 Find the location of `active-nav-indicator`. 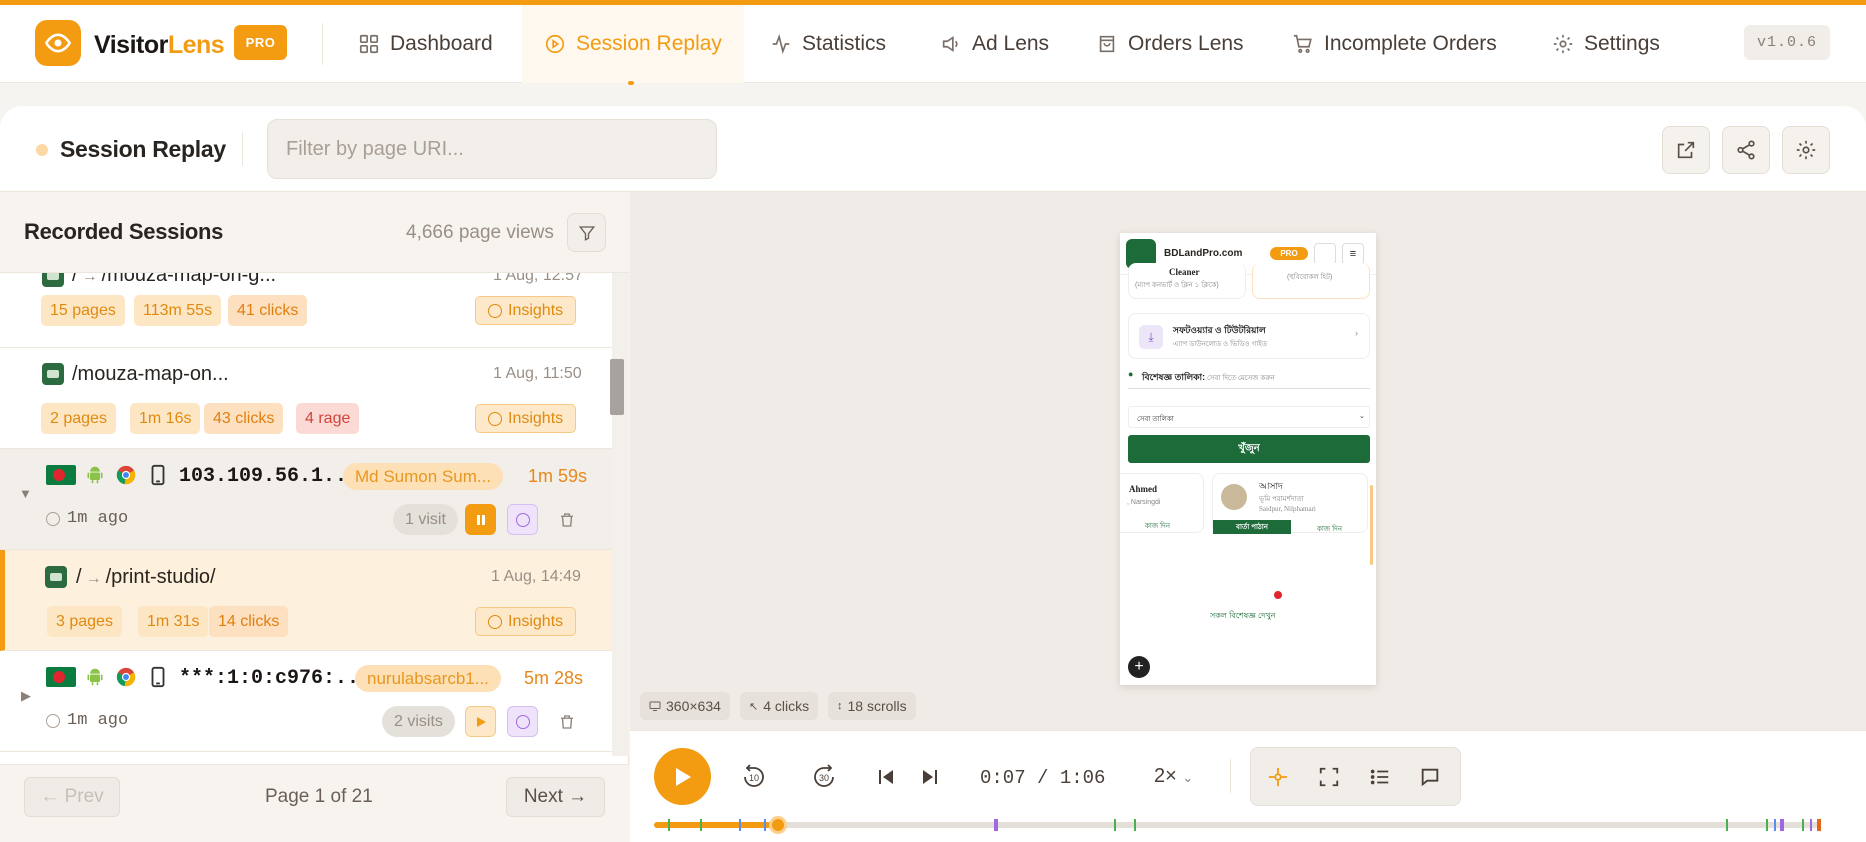

active-nav-indicator is located at coordinates (631, 83).